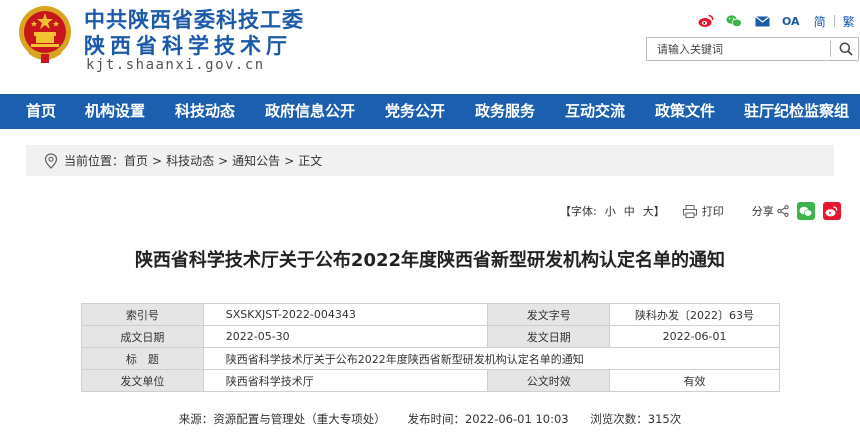  Describe the element at coordinates (45, 34) in the screenshot. I see `national-emblem-icon` at that location.